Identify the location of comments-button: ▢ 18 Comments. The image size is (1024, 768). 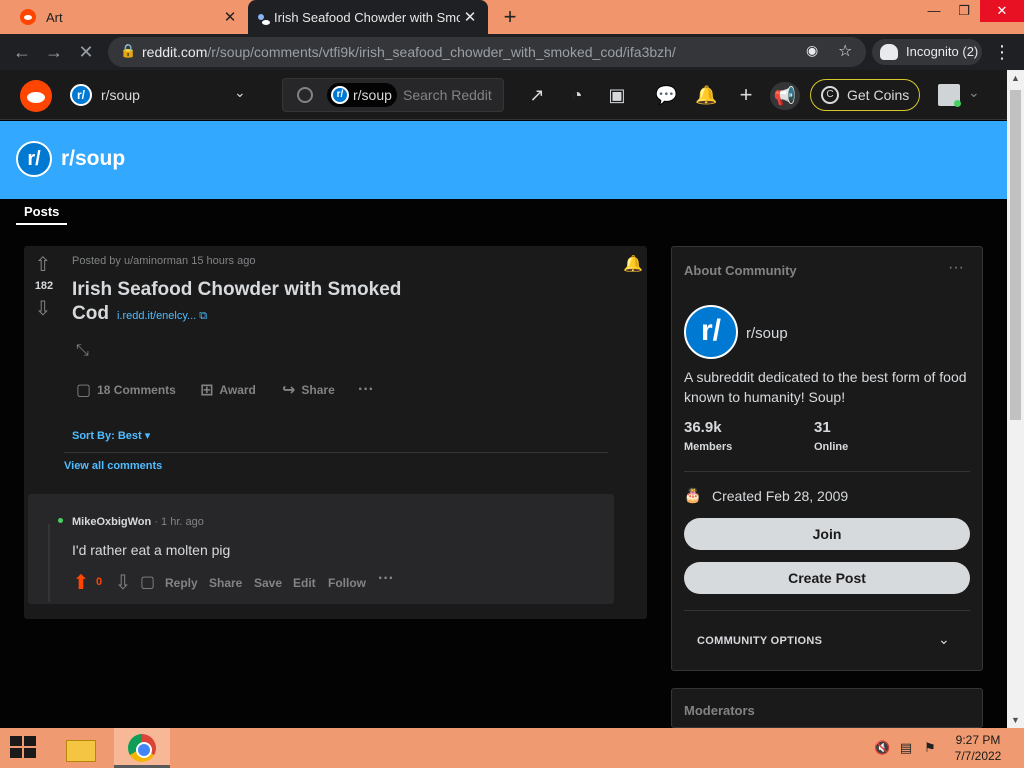
(126, 390).